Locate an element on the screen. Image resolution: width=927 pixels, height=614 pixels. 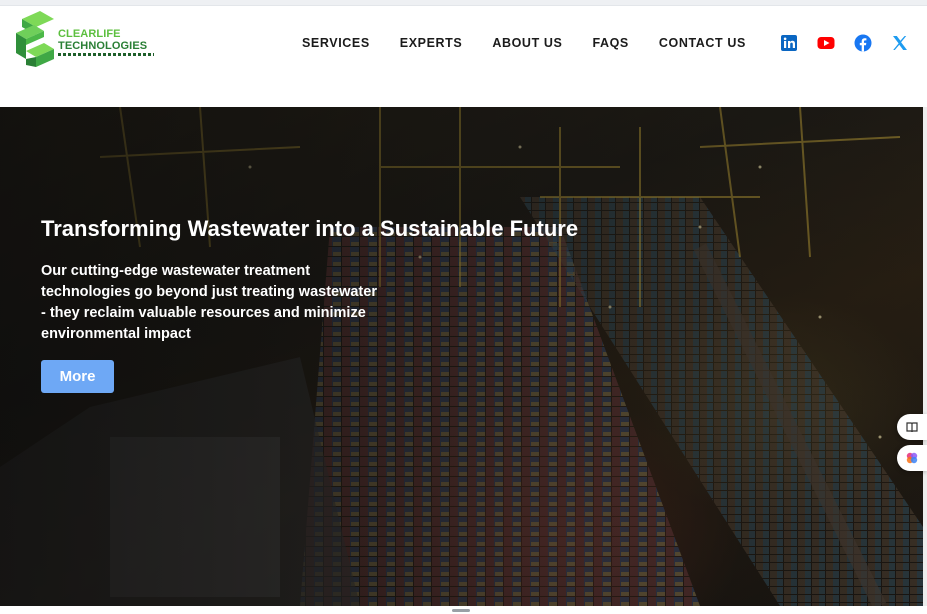
page-scrollbar is located at coordinates (925, 356).